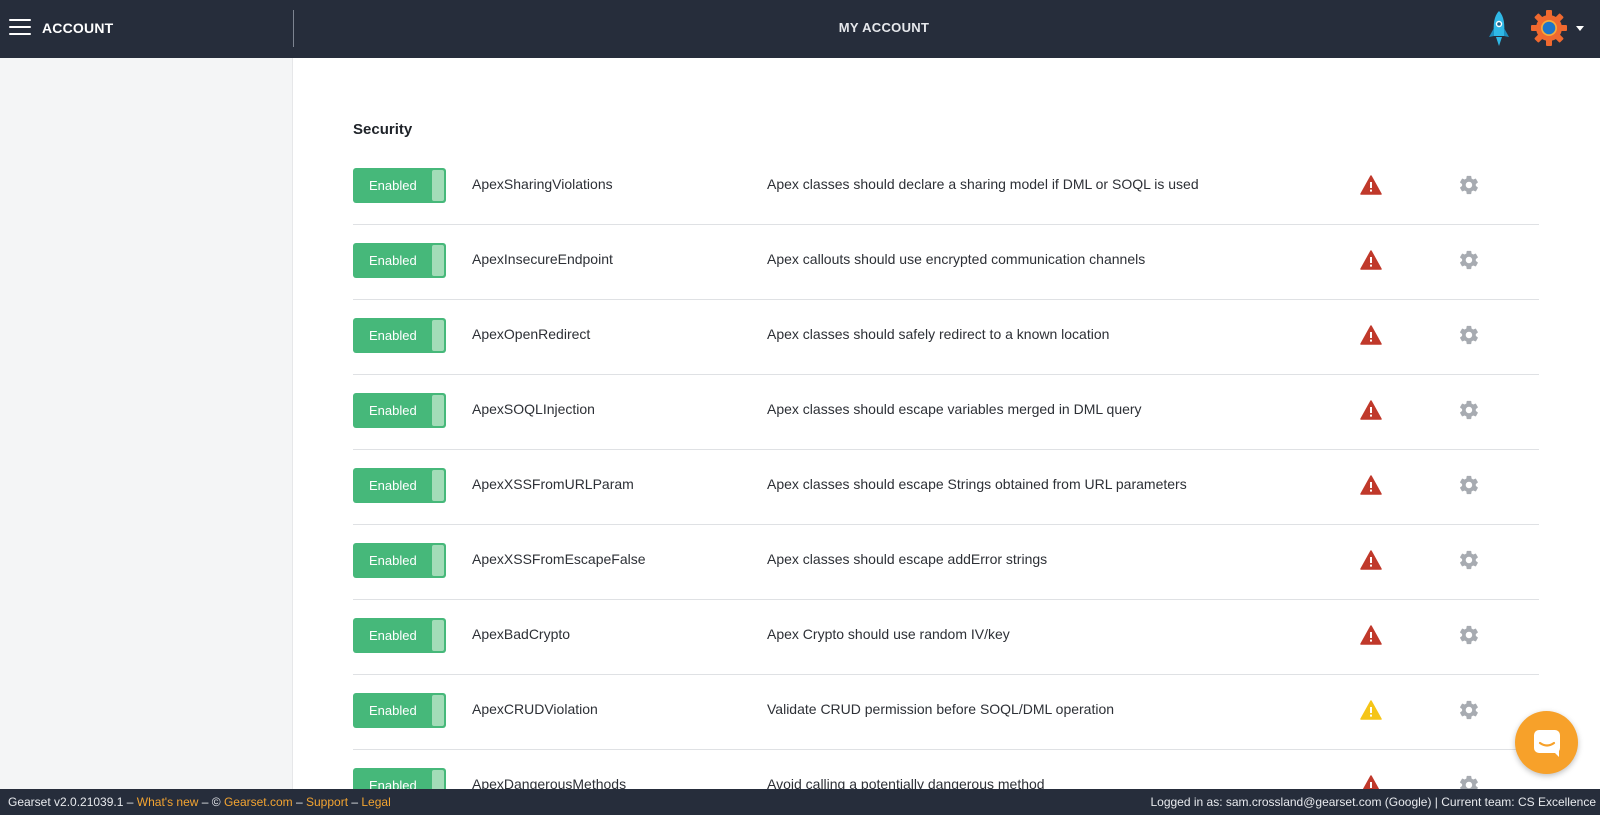 The height and width of the screenshot is (815, 1600). What do you see at coordinates (521, 634) in the screenshot?
I see `rule-name: ApexBadCrypto` at bounding box center [521, 634].